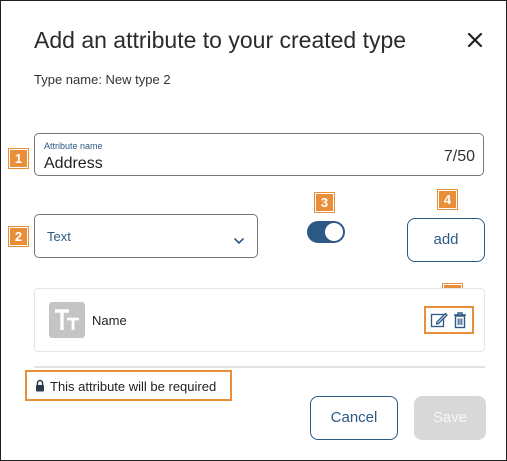 The width and height of the screenshot is (507, 461). I want to click on cancel-button: Cancel, so click(354, 418).